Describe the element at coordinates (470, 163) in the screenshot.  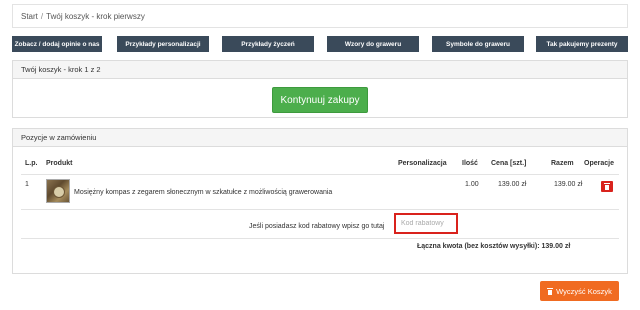
I see `column-header-quantity: Ilość` at that location.